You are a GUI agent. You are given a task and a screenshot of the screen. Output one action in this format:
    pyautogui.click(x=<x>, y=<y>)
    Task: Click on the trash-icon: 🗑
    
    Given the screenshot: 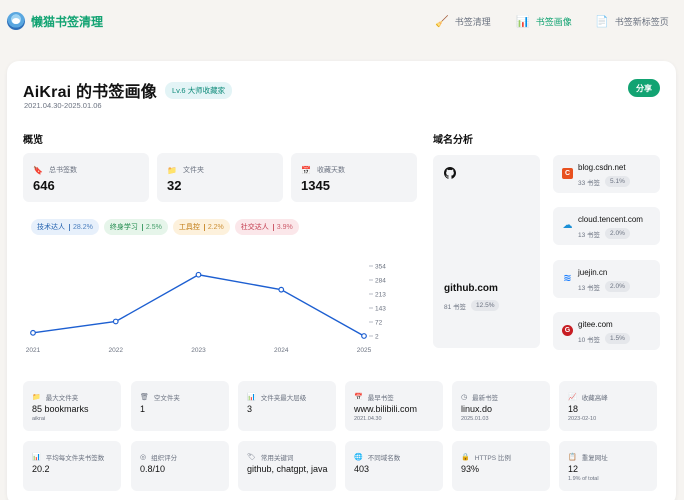 What is the action you would take?
    pyautogui.click(x=144, y=397)
    